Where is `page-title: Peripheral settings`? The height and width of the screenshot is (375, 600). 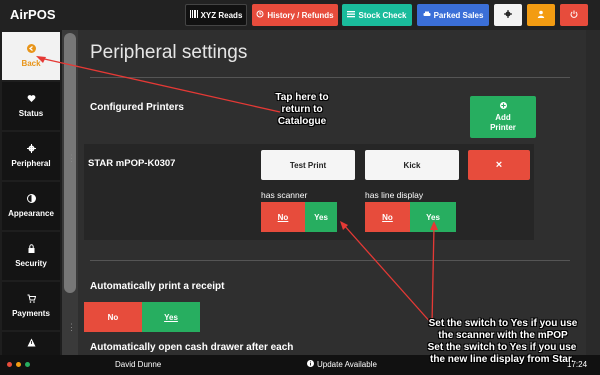 page-title: Peripheral settings is located at coordinates (169, 52).